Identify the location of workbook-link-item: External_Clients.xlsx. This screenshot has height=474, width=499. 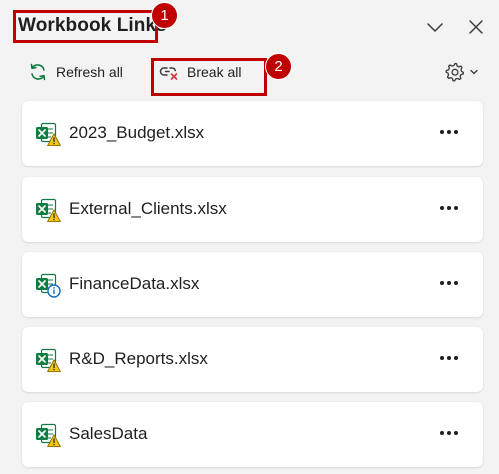
(252, 209).